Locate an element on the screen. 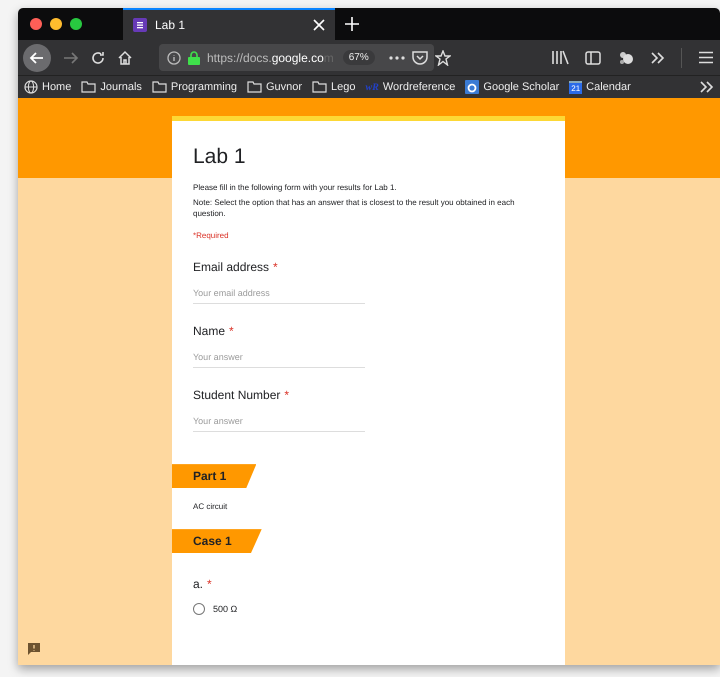  star-icon is located at coordinates (442, 58).